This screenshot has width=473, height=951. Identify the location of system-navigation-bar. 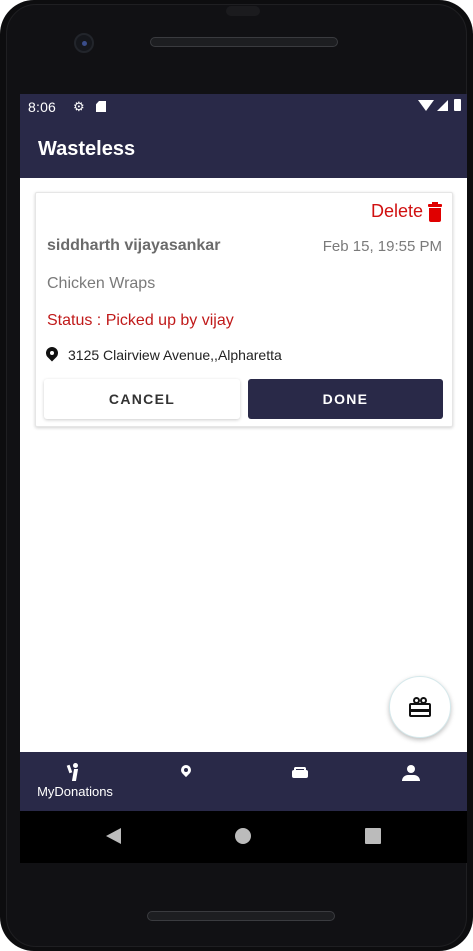
(243, 837).